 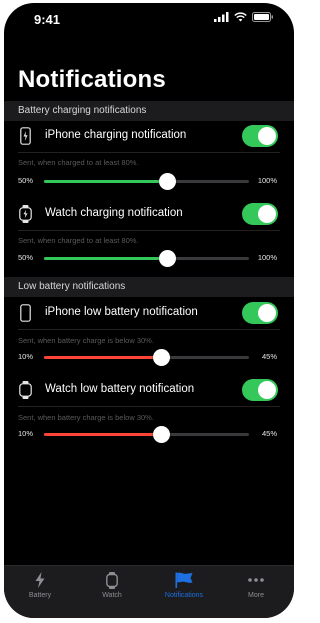 I want to click on iphone-outline-icon, so click(x=25, y=313).